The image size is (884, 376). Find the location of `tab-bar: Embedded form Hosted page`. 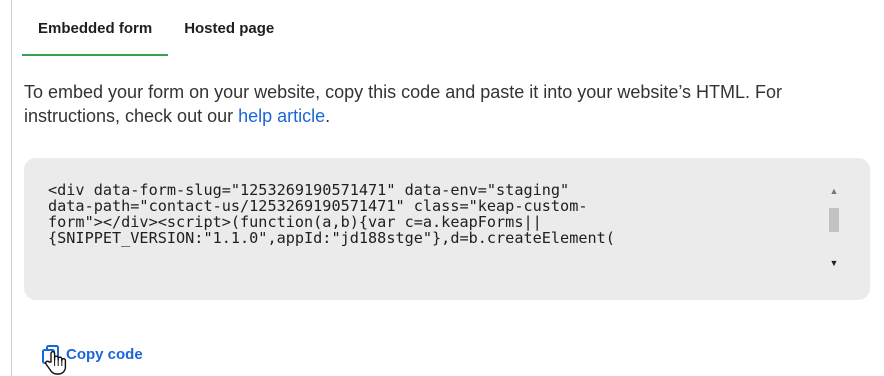

tab-bar: Embedded form Hosted page is located at coordinates (156, 28).